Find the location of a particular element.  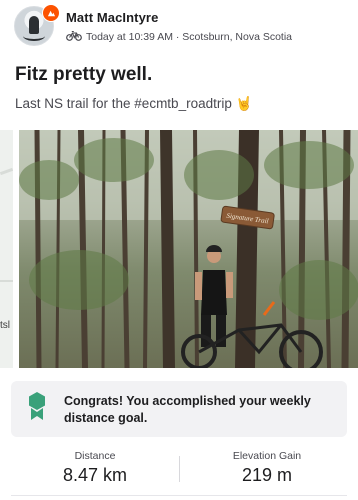

subscriber-badge-icon is located at coordinates (51, 13).